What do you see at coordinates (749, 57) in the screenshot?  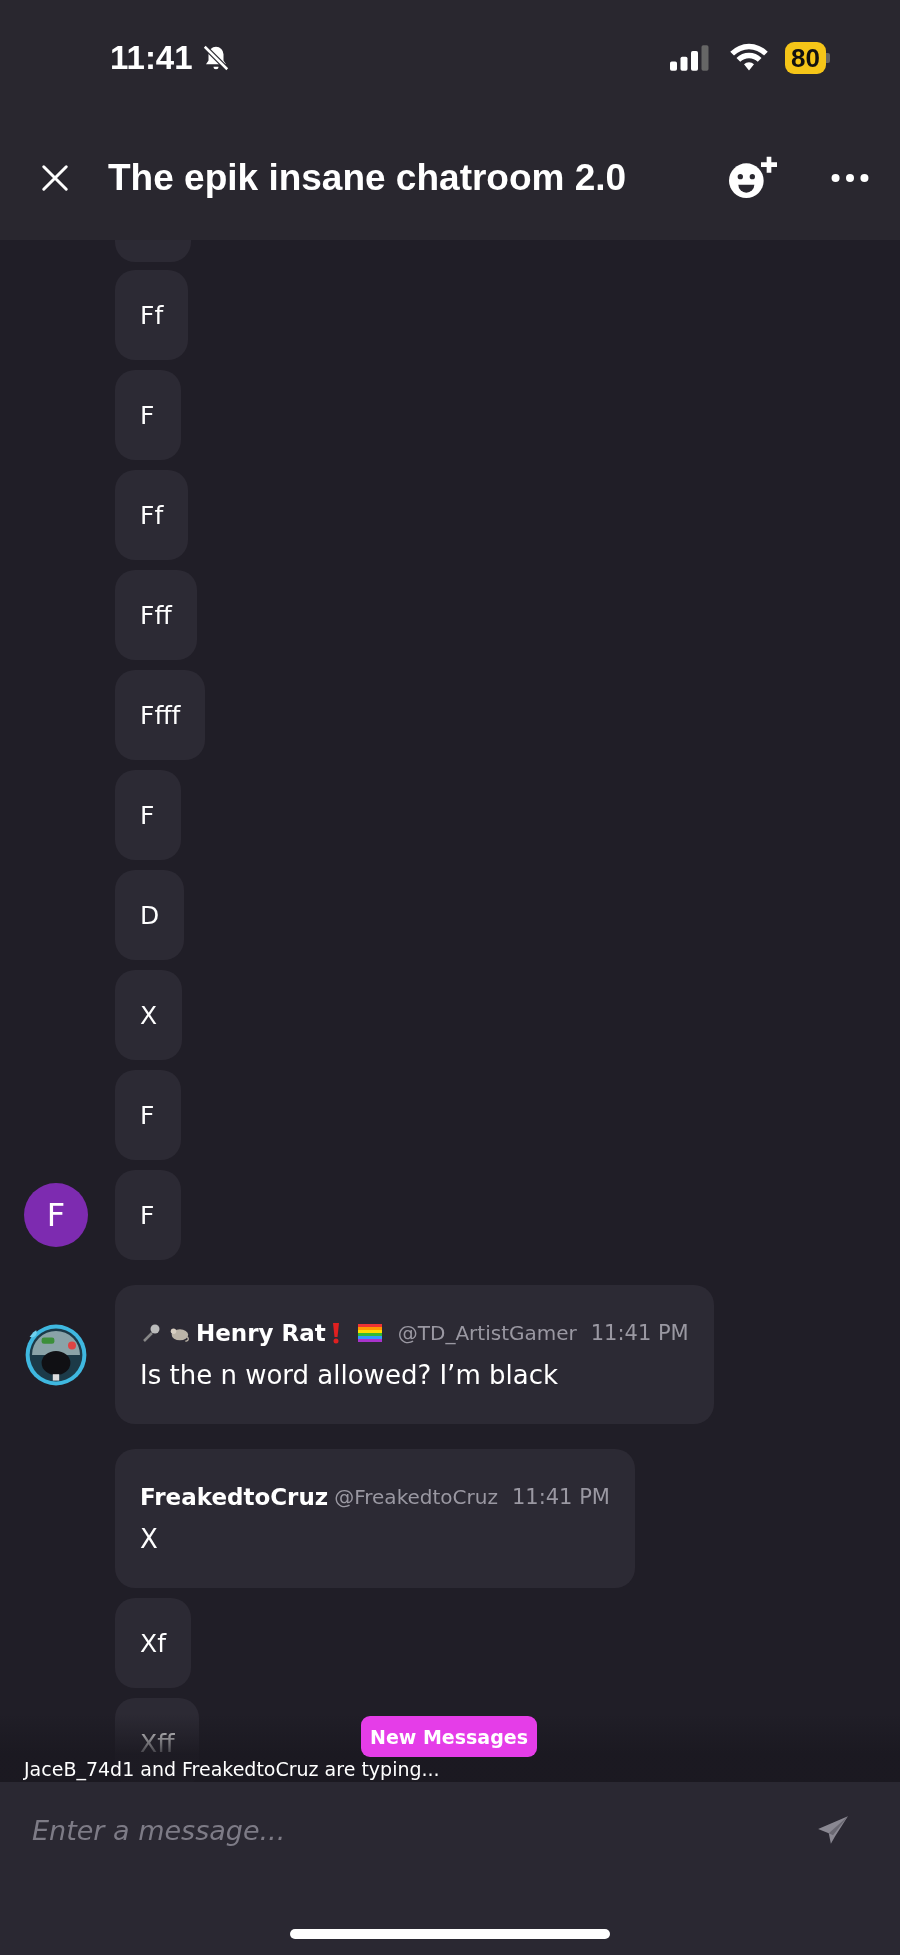 I see `wifi-icon` at bounding box center [749, 57].